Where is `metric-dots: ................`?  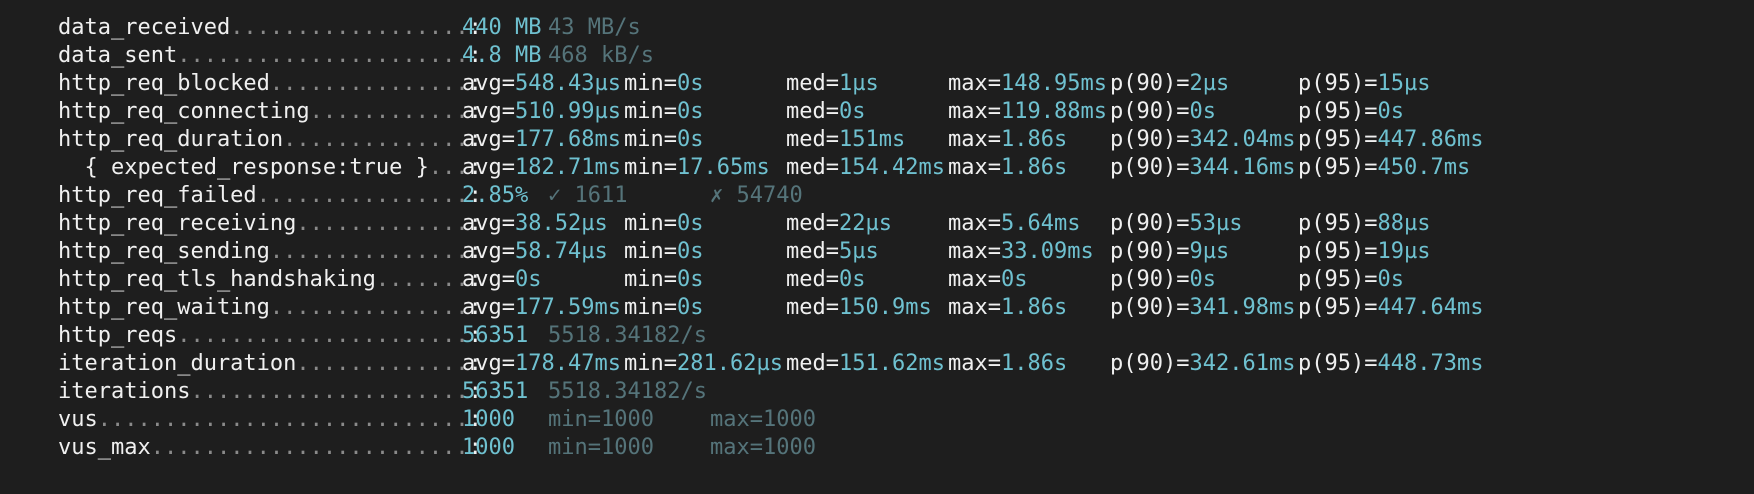 metric-dots: ................ is located at coordinates (362, 195).